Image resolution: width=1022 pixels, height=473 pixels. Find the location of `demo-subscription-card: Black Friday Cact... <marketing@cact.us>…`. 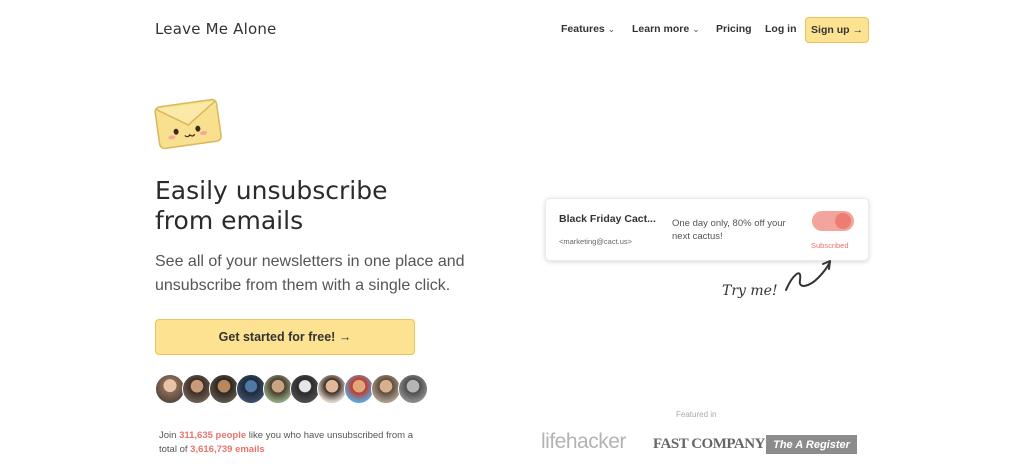

demo-subscription-card: Black Friday Cact... <marketing@cact.us>… is located at coordinates (707, 229).